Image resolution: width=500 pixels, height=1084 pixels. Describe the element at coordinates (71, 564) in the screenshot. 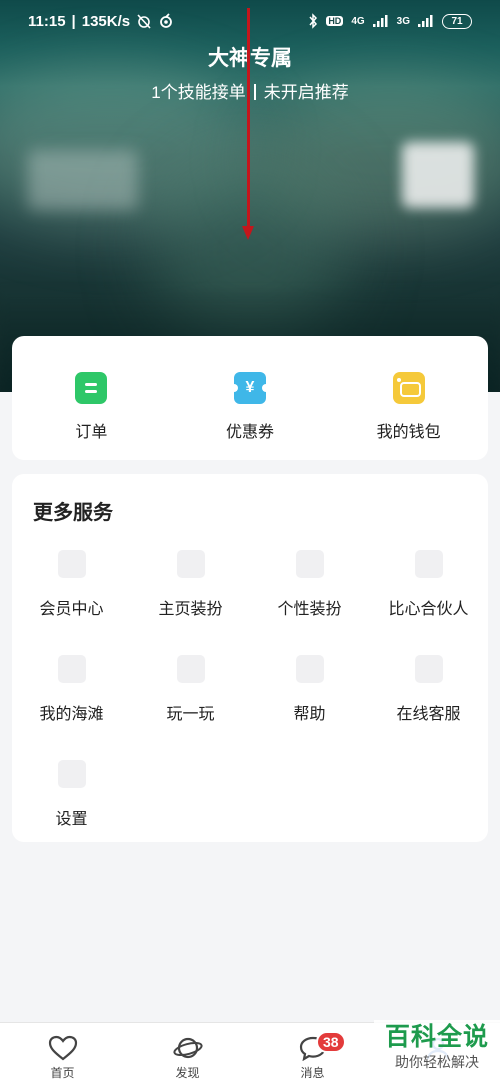

I see `membership-icon` at that location.